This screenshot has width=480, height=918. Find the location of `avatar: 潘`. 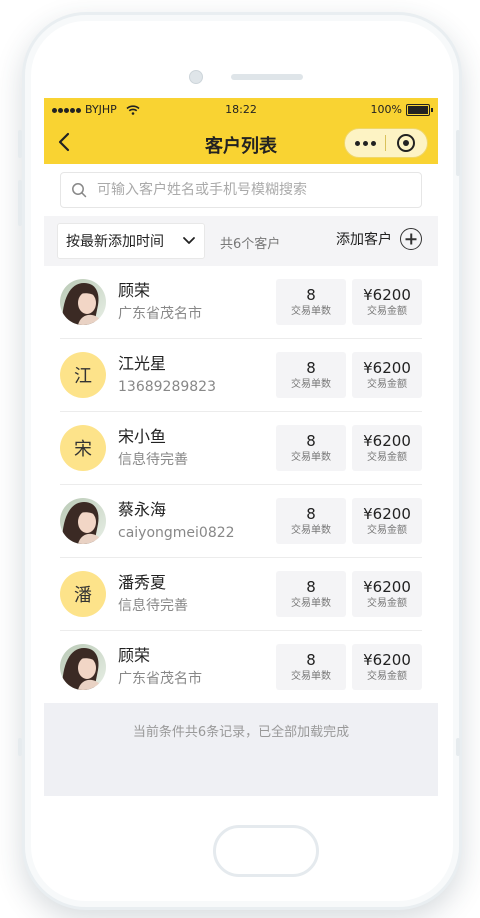

avatar: 潘 is located at coordinates (83, 594).